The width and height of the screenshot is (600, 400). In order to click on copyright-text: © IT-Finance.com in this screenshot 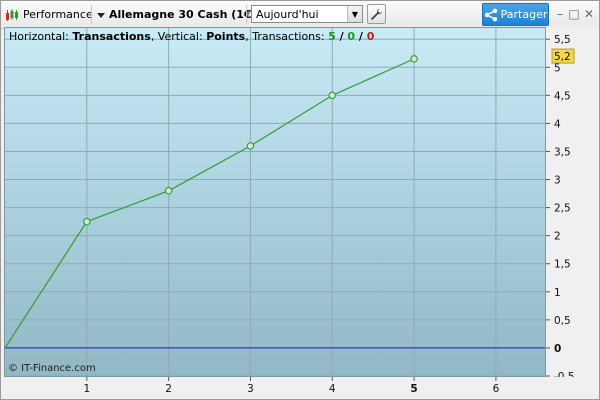, I will do `click(52, 368)`.